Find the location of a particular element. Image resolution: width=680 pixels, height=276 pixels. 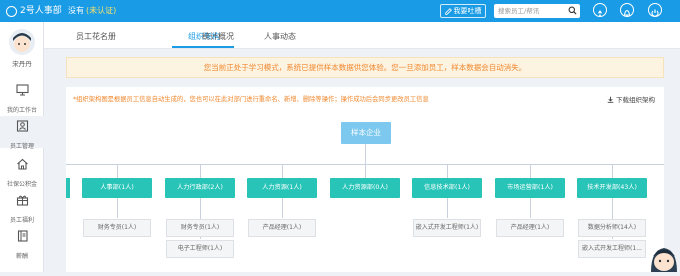

tab-roster: 员工花名册 is located at coordinates (96, 36).